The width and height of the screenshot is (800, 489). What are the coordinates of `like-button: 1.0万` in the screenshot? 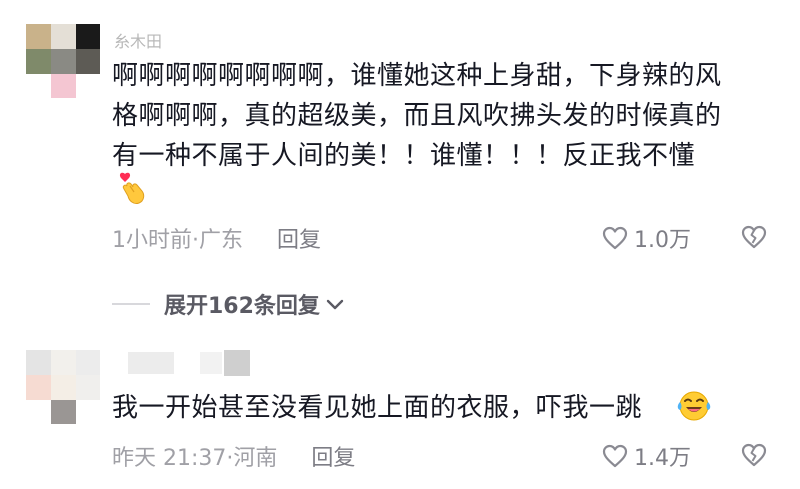 It's located at (646, 238).